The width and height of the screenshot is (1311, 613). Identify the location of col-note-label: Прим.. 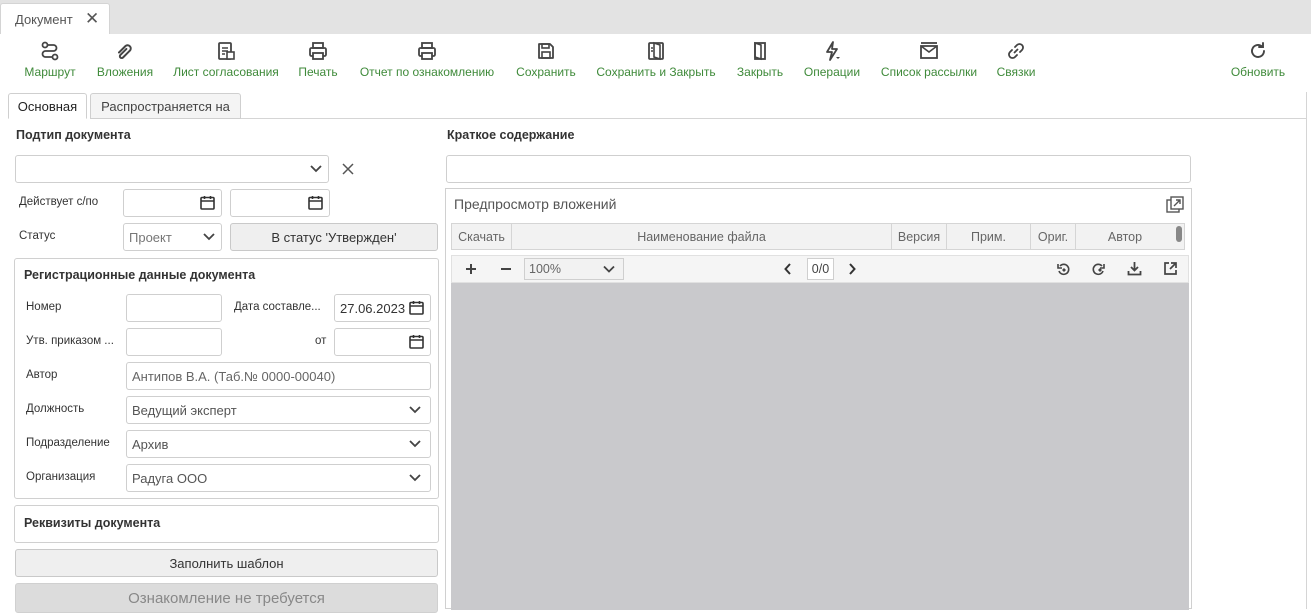
(988, 236).